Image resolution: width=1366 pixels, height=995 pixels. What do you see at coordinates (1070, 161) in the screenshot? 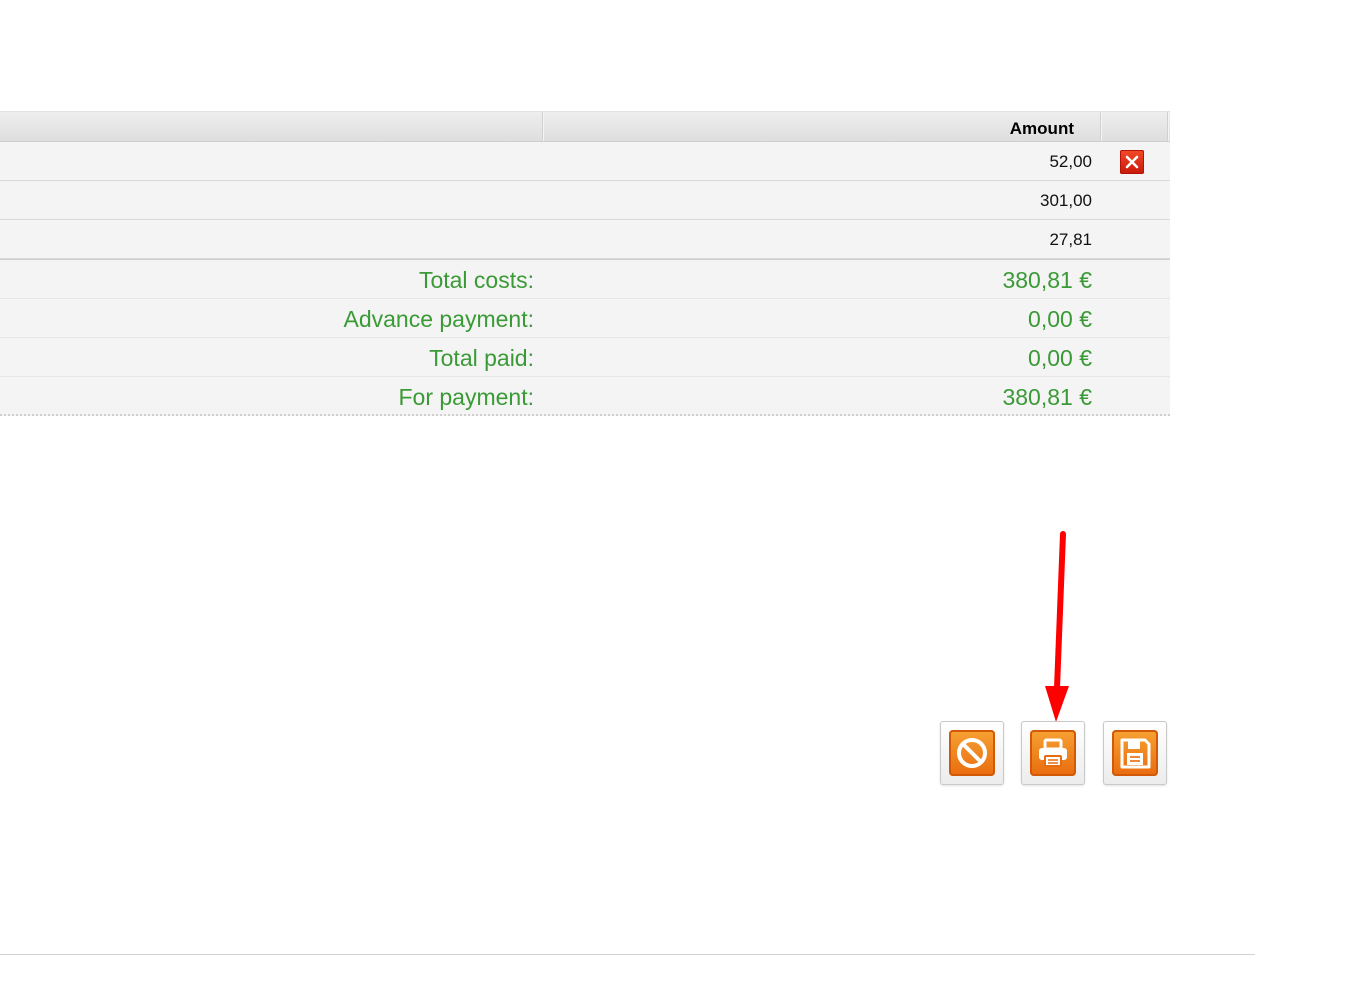
I see `row-amount: 52,00` at bounding box center [1070, 161].